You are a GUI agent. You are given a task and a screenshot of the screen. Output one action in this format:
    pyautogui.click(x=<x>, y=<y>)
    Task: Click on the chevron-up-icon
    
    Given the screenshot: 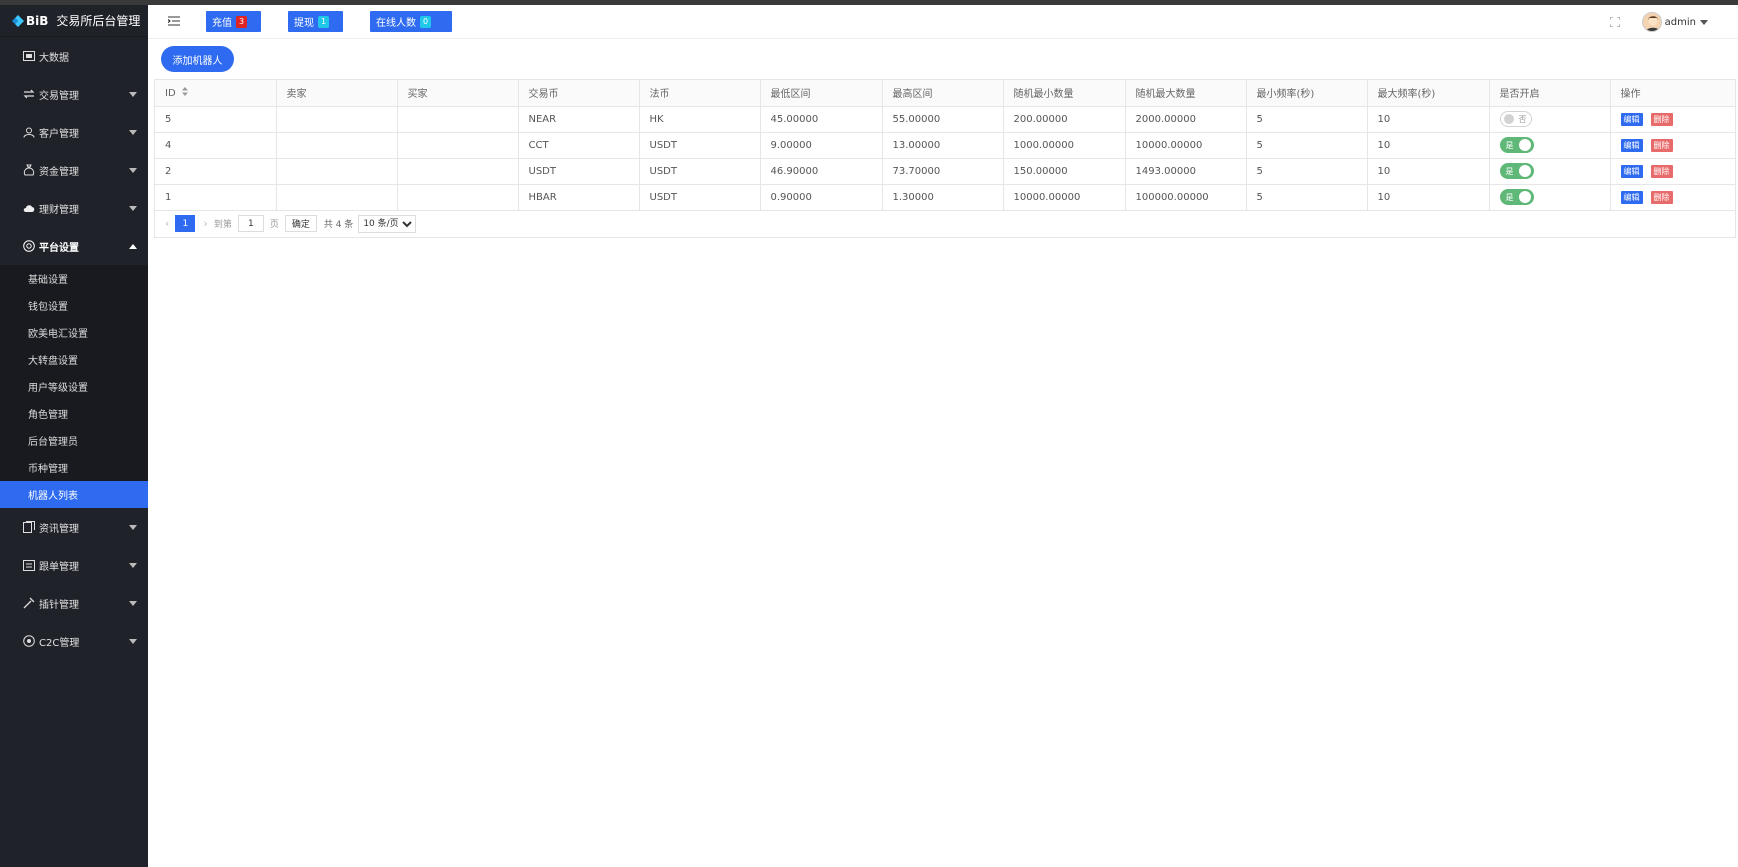 What is the action you would take?
    pyautogui.click(x=133, y=246)
    